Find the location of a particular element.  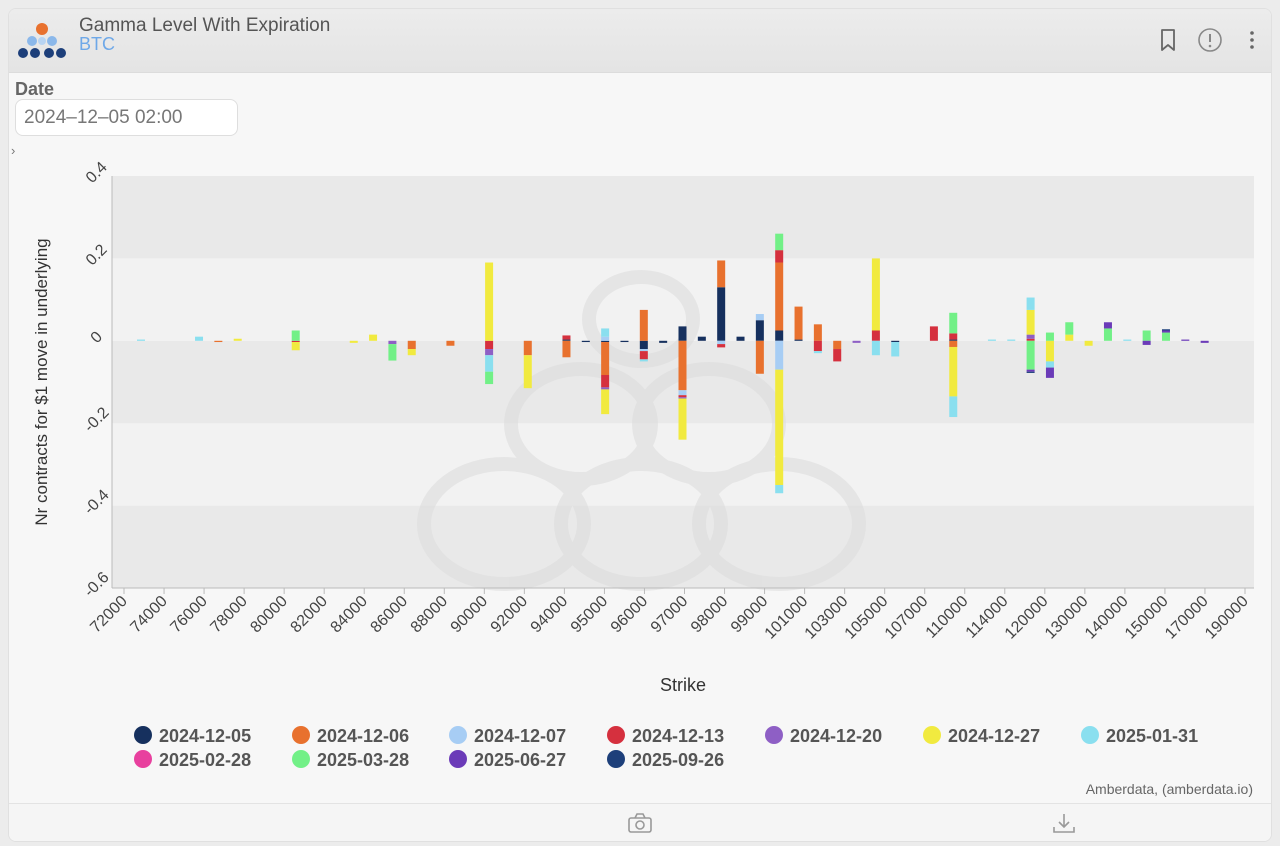

camera-icon is located at coordinates (640, 823).